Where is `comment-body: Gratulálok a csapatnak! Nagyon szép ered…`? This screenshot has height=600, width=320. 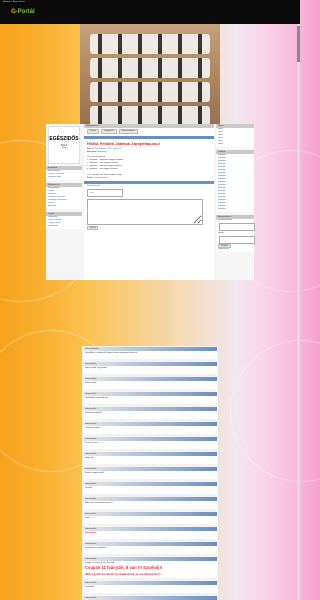
comment-body: Gratulálok a csapatnak! Nagyon szép ered… is located at coordinates (150, 355).